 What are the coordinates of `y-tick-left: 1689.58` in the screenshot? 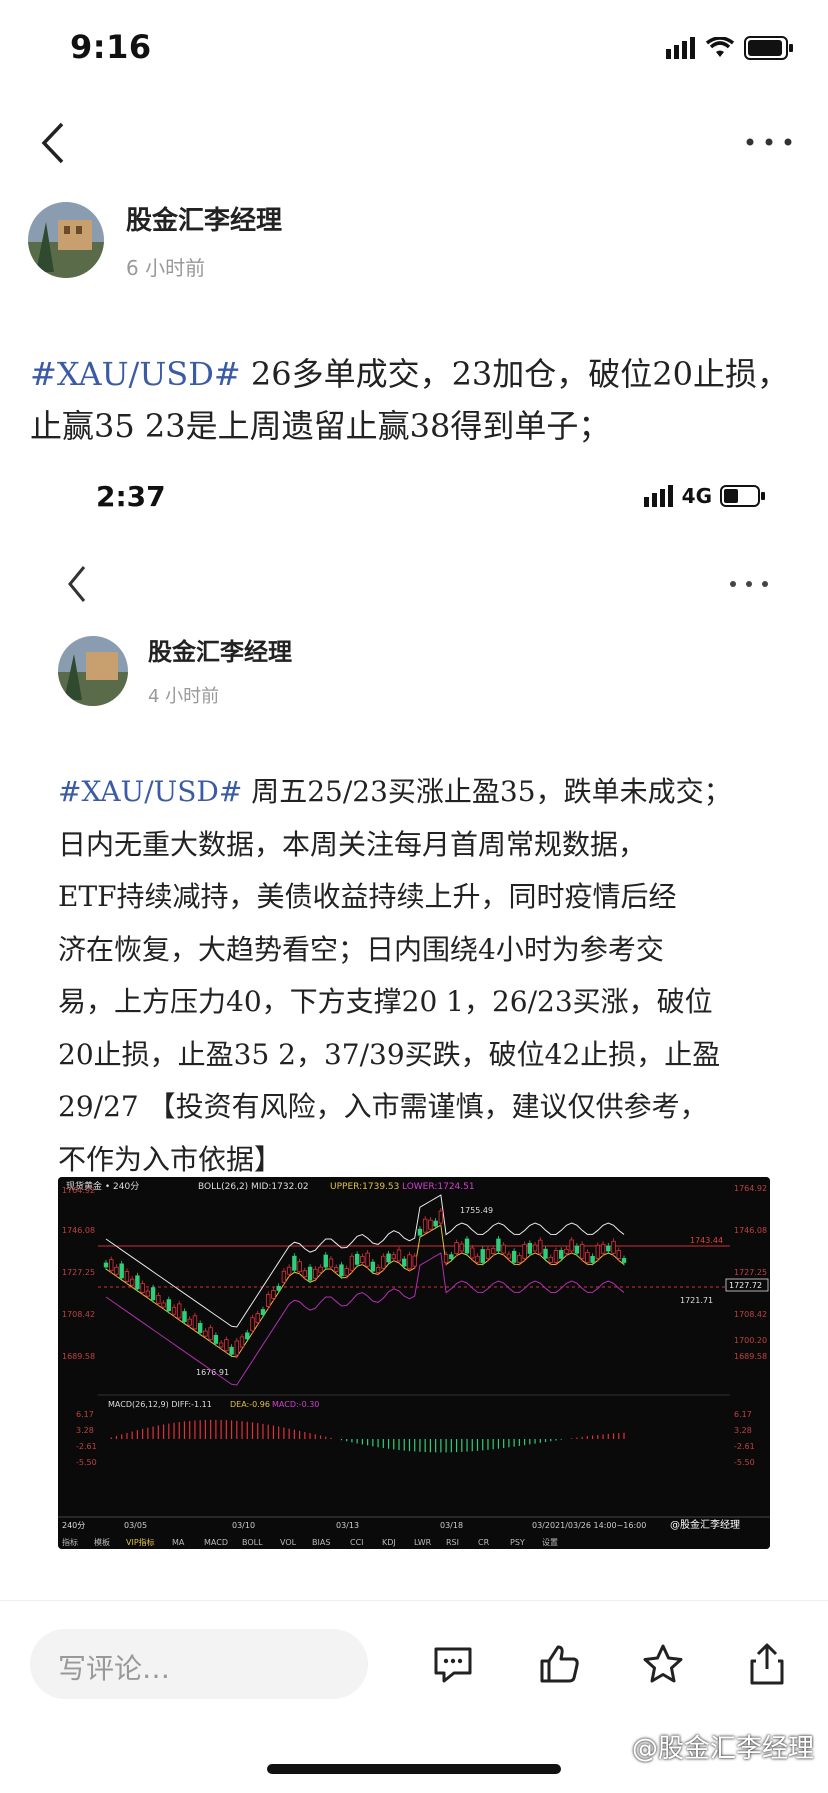 It's located at (78, 1356).